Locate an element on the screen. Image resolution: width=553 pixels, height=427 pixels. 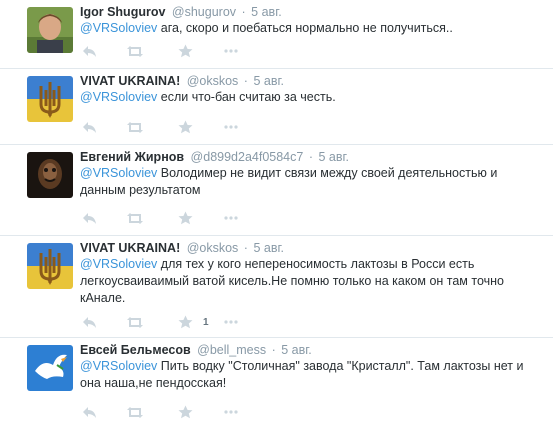
author-name: Евгений Жирнов is located at coordinates (132, 157).